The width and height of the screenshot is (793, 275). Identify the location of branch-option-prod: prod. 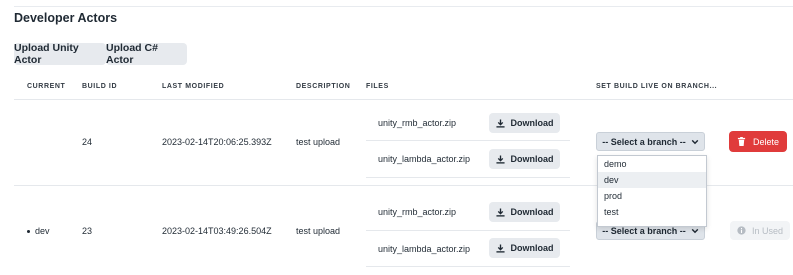
(652, 196).